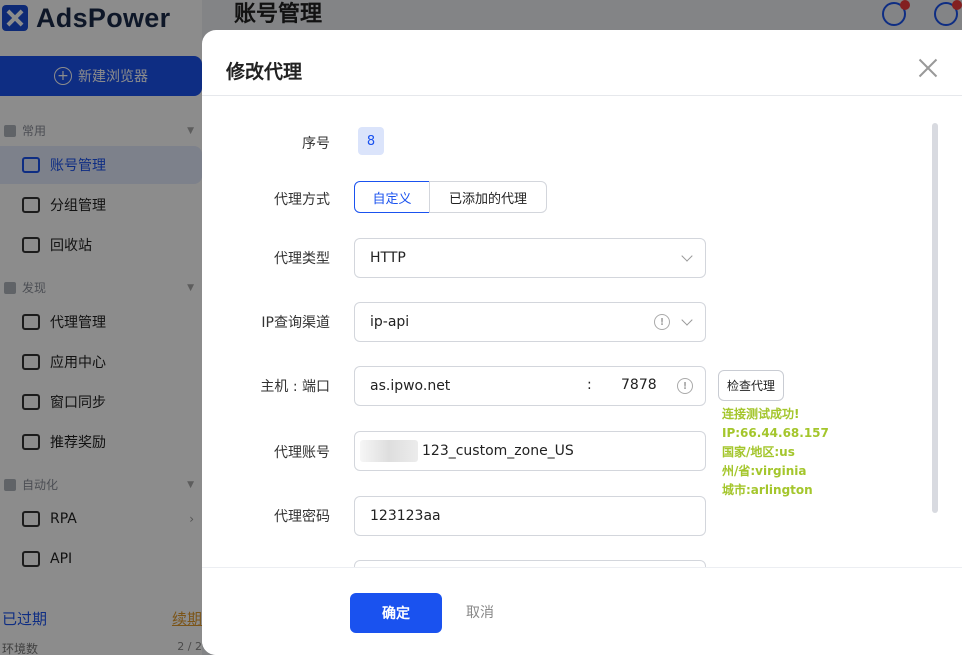 This screenshot has width=962, height=655. What do you see at coordinates (410, 386) in the screenshot?
I see `host-input: as.ipwo.net` at bounding box center [410, 386].